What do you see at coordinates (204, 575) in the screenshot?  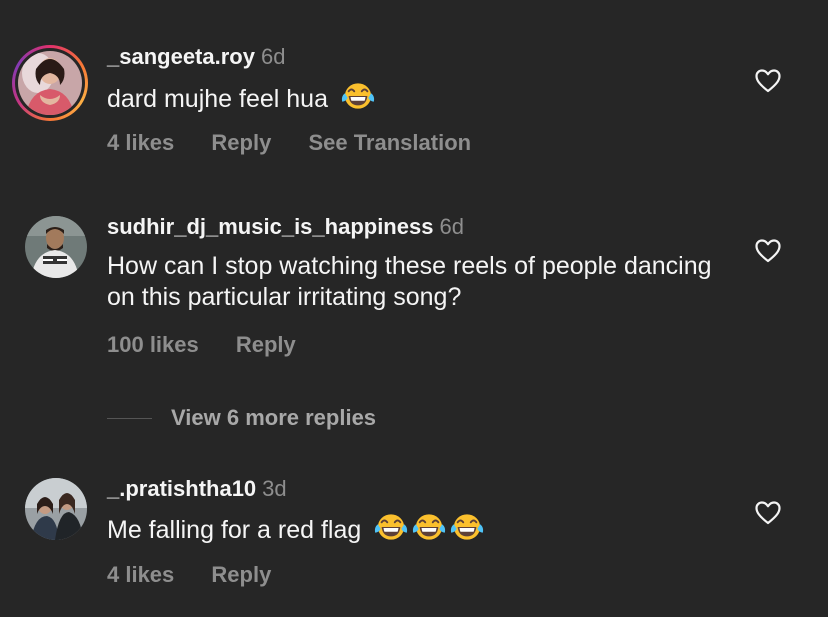 I see `comment-actions: 4 likes Reply` at bounding box center [204, 575].